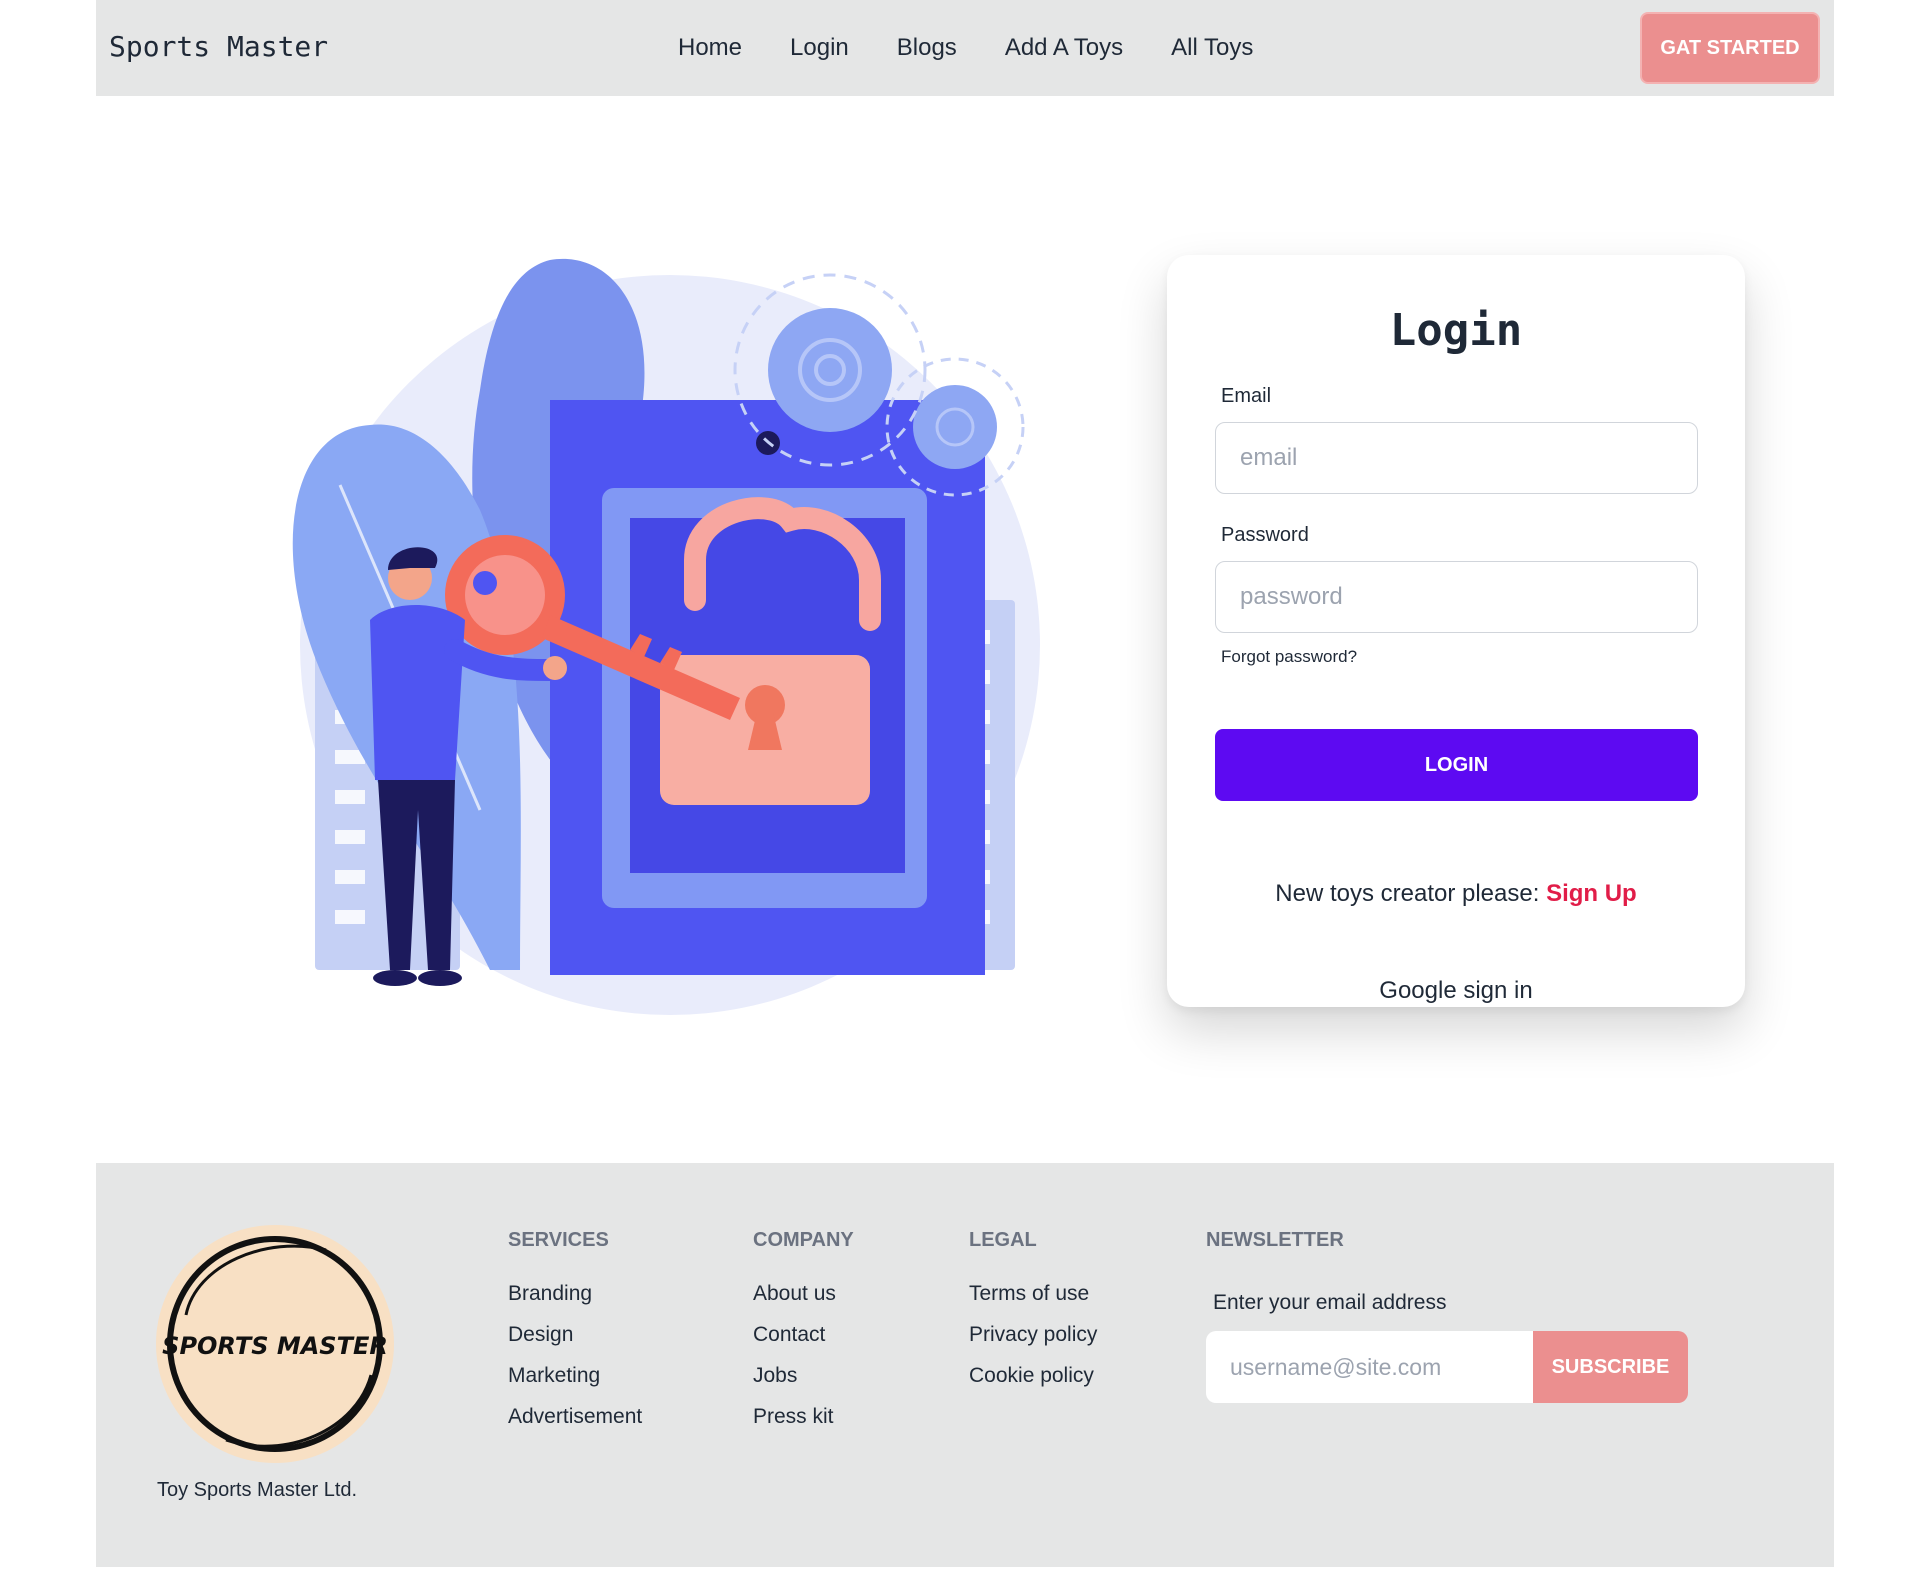 The image size is (1920, 1594). I want to click on company-column: COMPANY About us Contact Jobs Press kit, so click(803, 1337).